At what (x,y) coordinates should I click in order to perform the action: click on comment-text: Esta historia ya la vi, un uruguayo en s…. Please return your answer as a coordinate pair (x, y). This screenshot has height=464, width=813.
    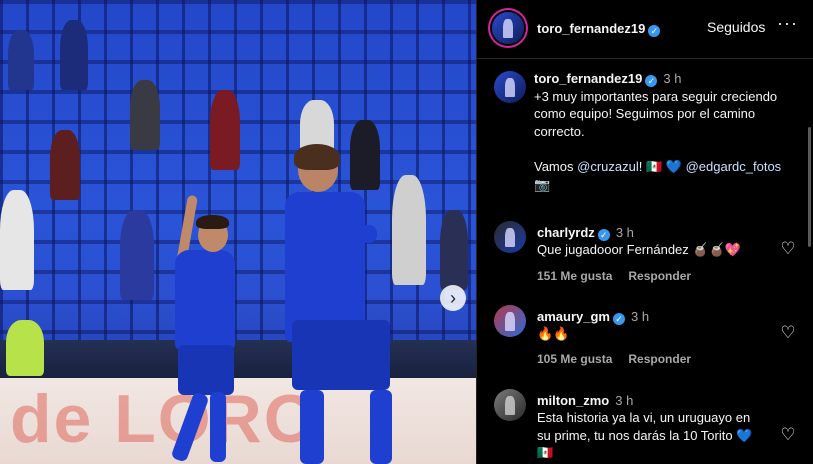
    Looking at the image, I should click on (652, 435).